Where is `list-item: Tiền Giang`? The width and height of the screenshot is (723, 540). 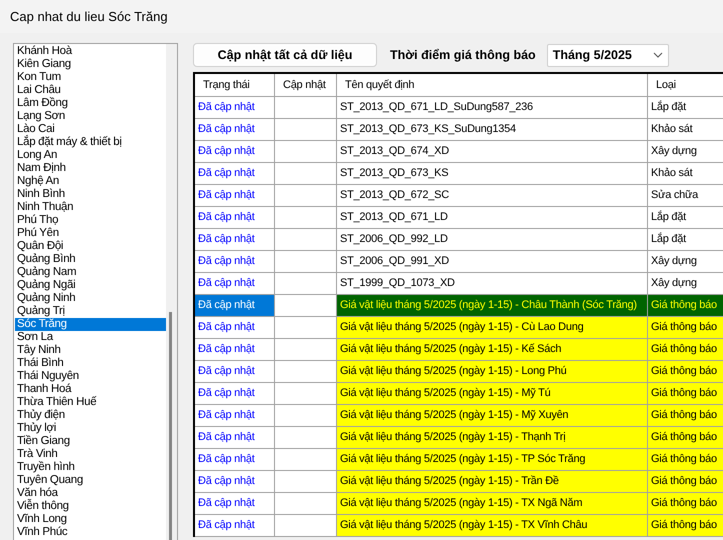 list-item: Tiền Giang is located at coordinates (90, 441).